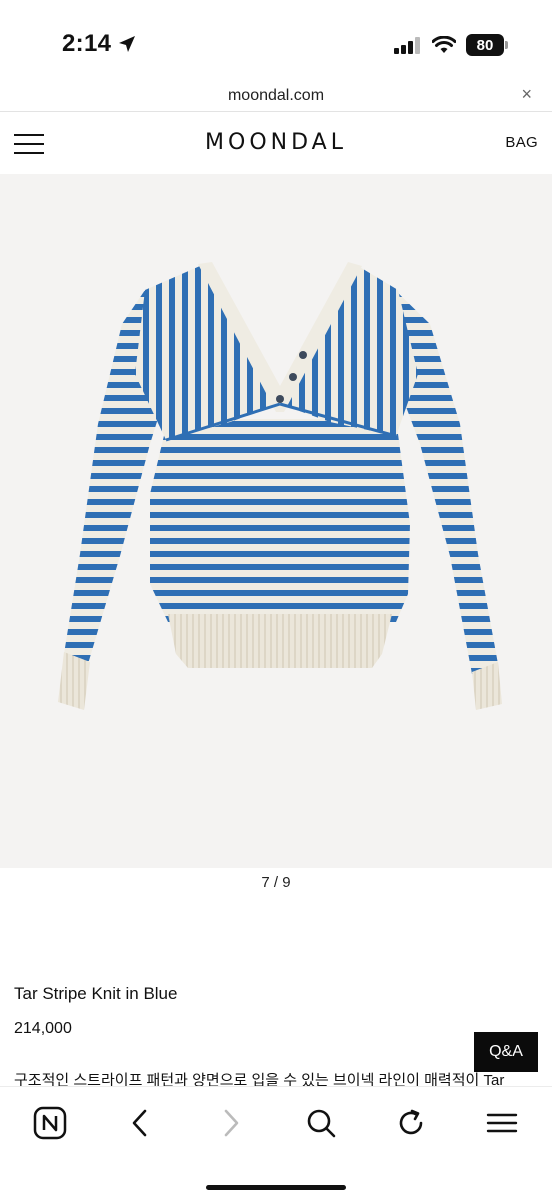 The width and height of the screenshot is (552, 1200). I want to click on search-icon, so click(321, 1123).